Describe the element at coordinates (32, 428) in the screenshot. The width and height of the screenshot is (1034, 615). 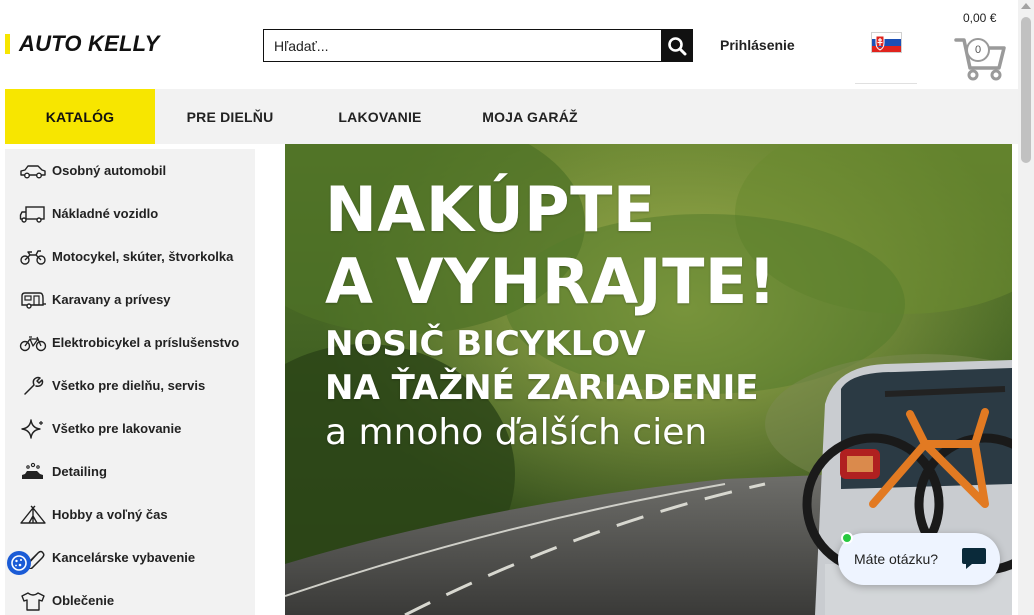
I see `sparkle-icon` at that location.